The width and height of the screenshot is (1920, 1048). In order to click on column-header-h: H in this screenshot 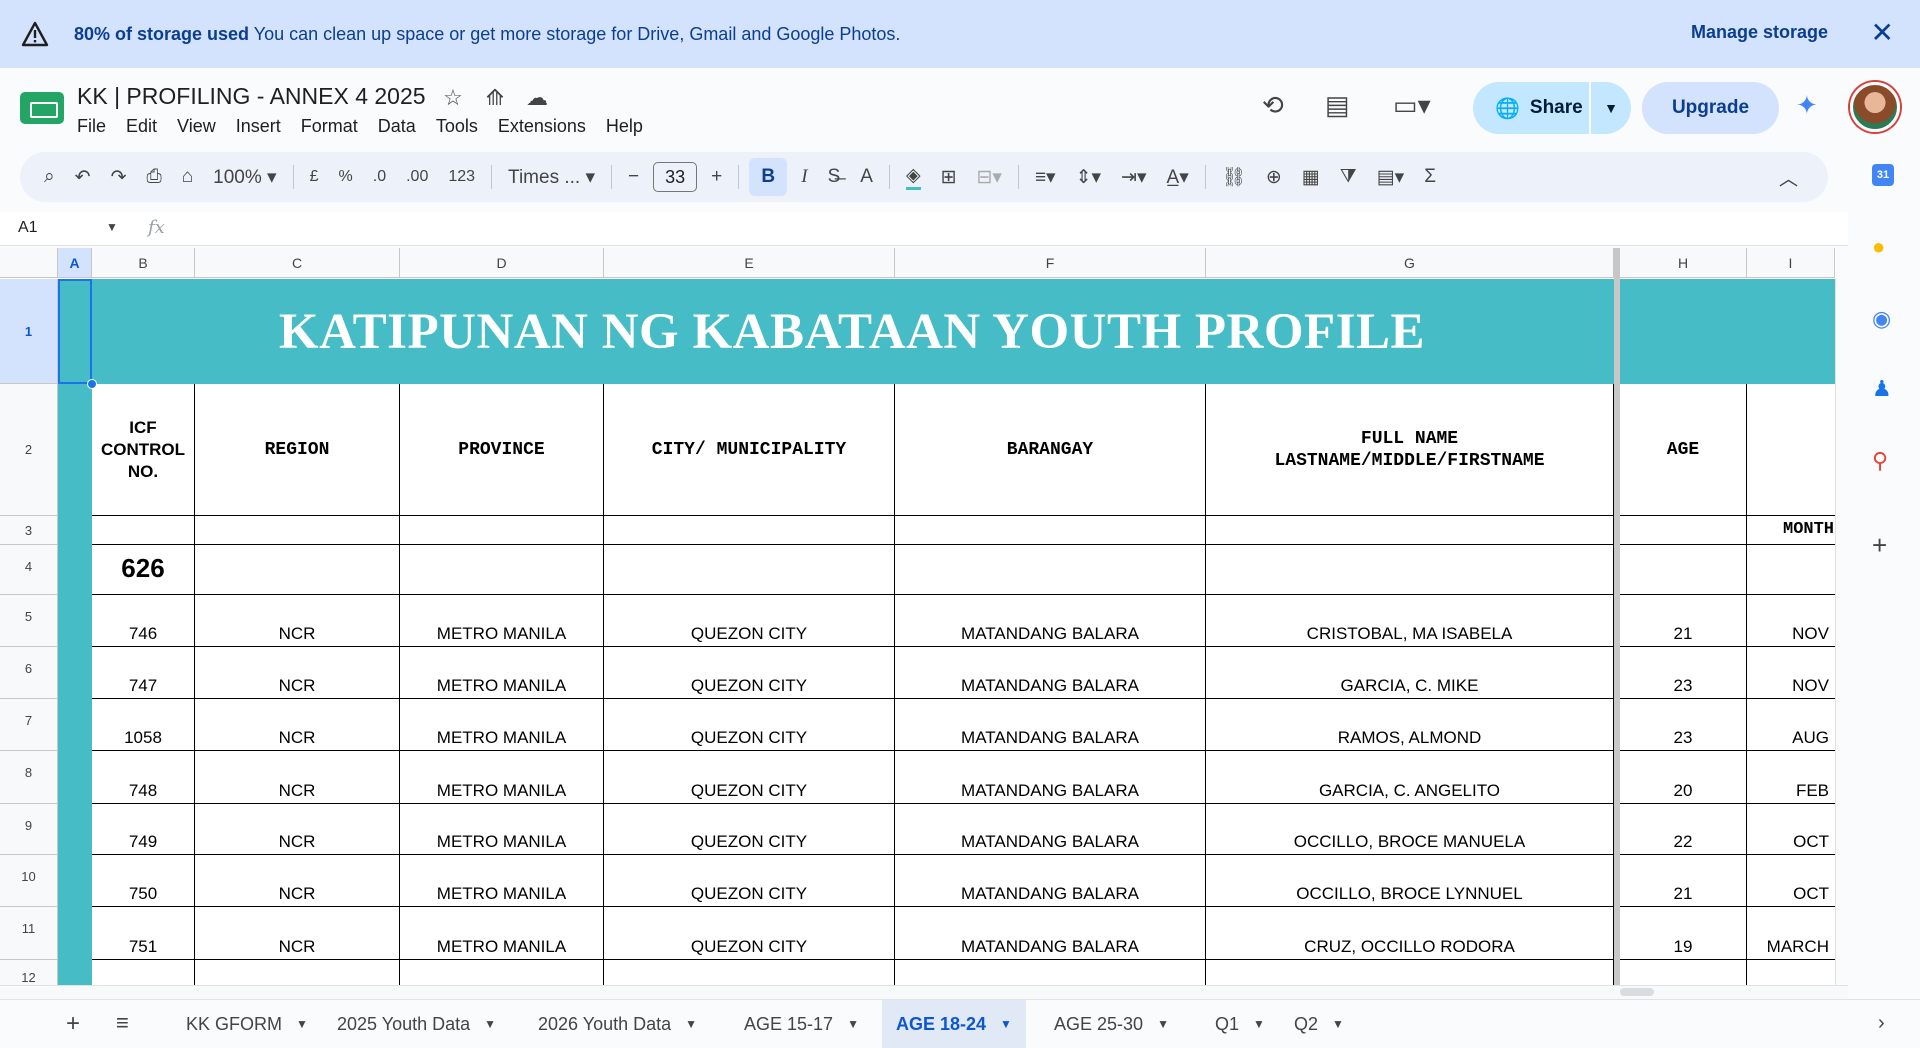, I will do `click(1683, 263)`.